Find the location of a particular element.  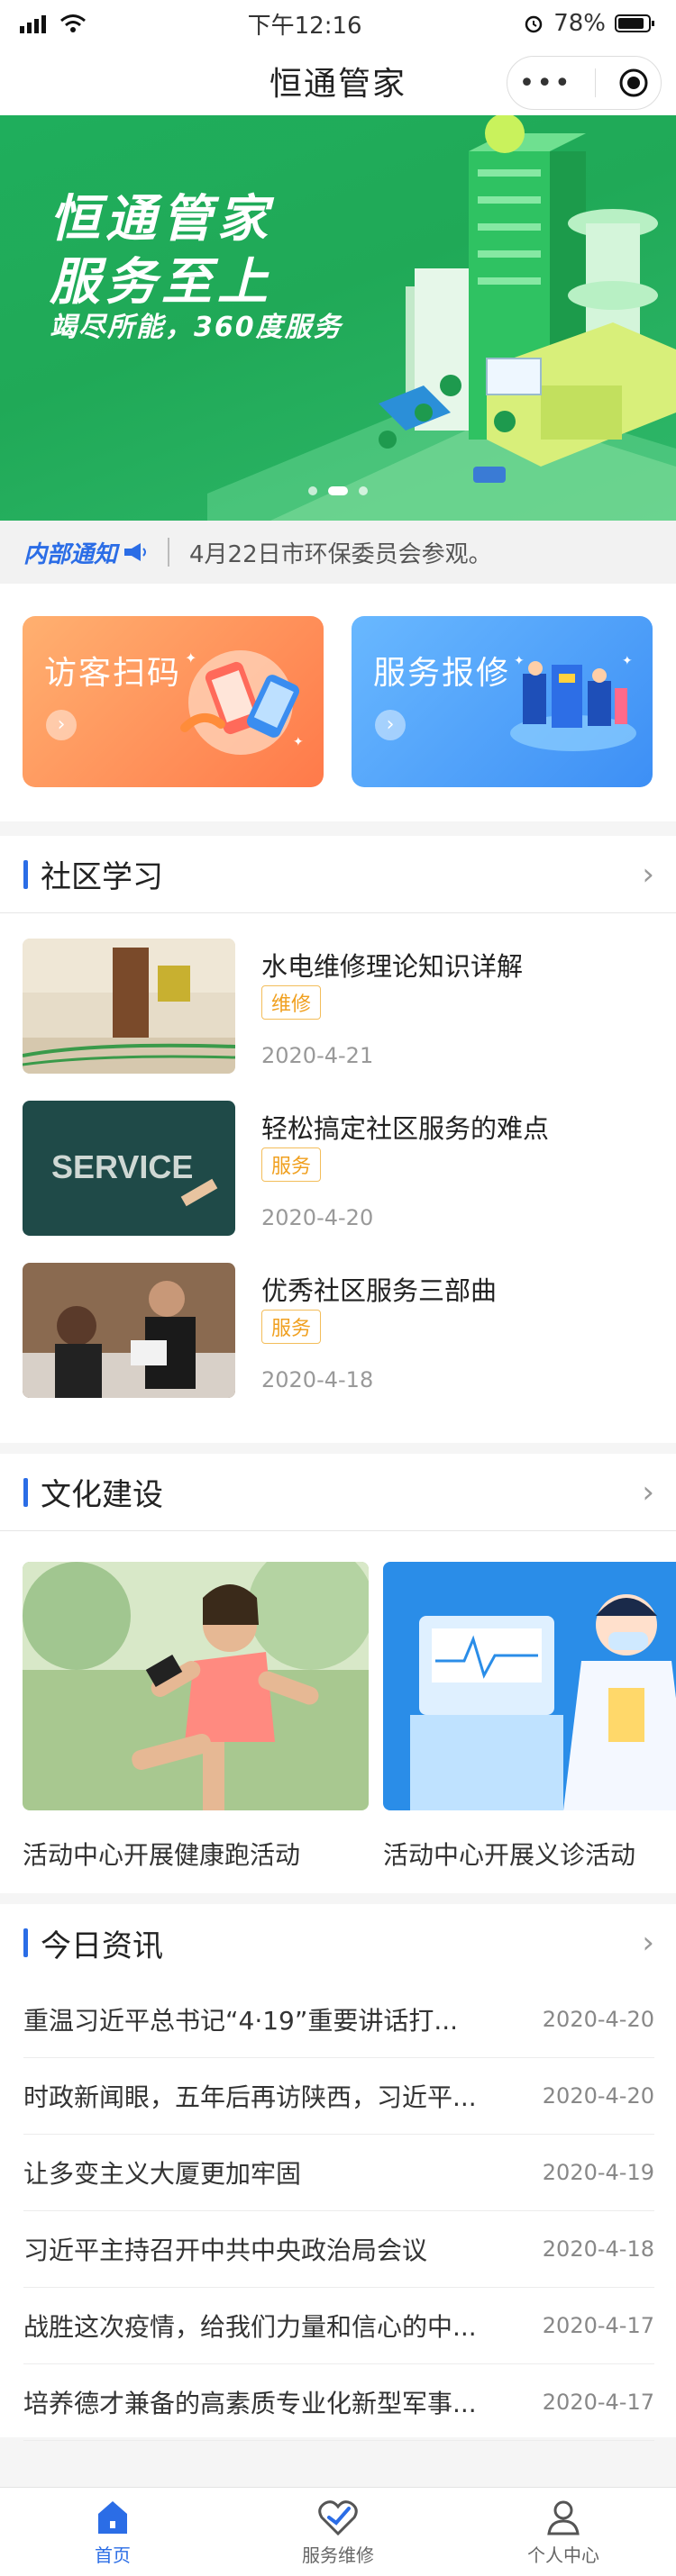

news-item: 战胜这次疫情，给我们力量和信心的中... 2020-4-17 is located at coordinates (338, 2326).